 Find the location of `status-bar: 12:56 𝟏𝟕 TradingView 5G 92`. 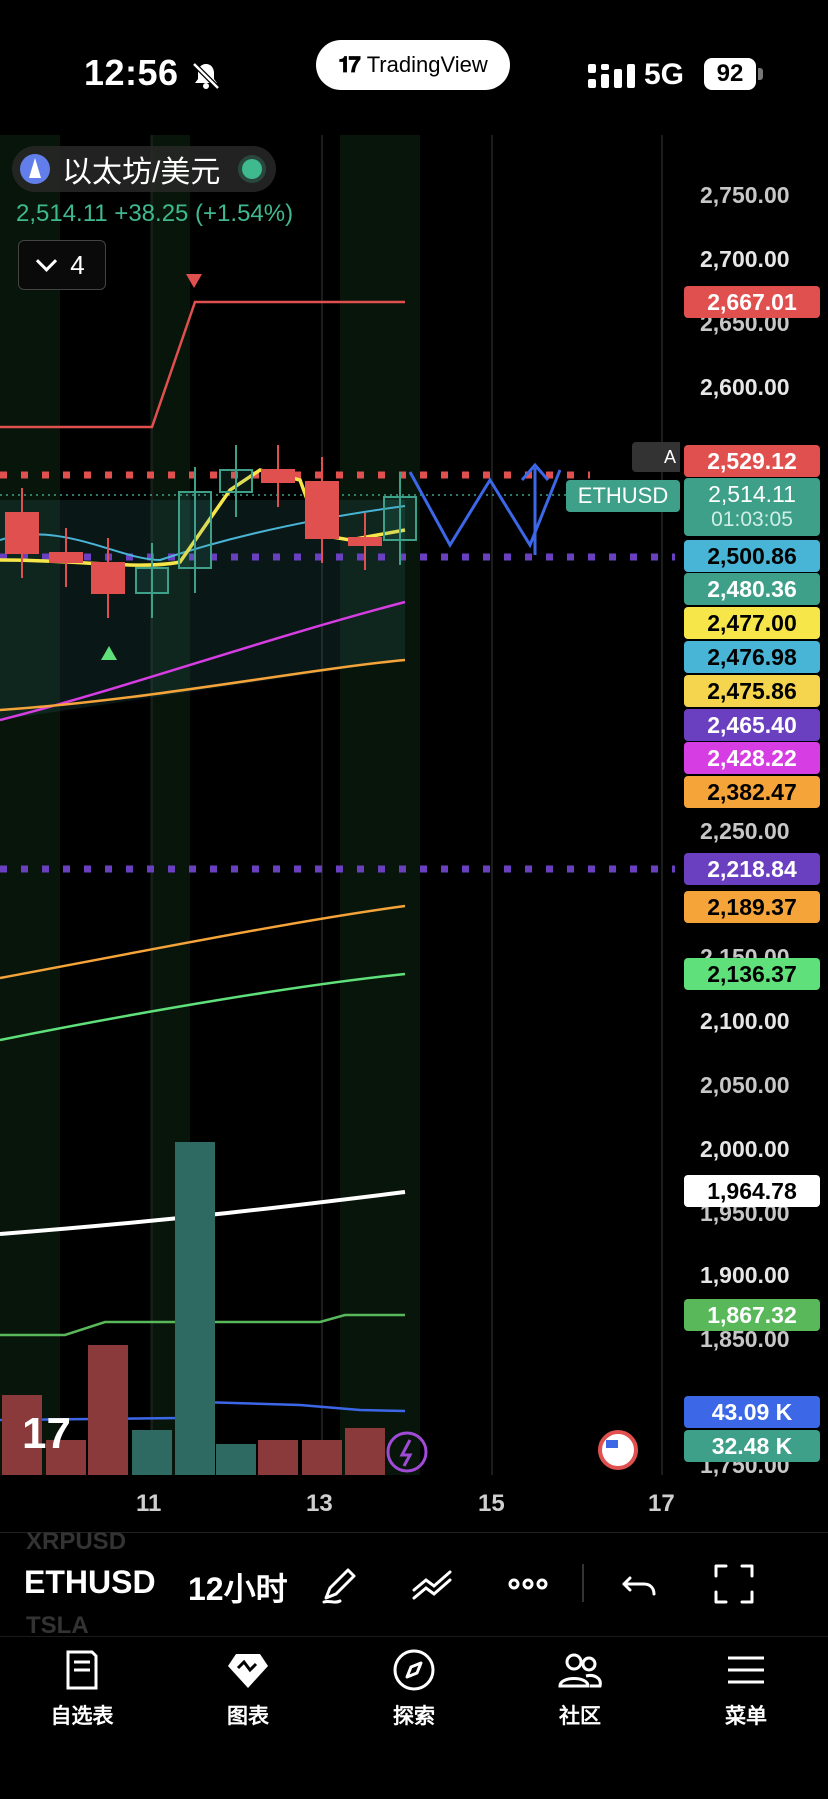

status-bar: 12:56 𝟏𝟕 TradingView 5G 92 is located at coordinates (414, 65).